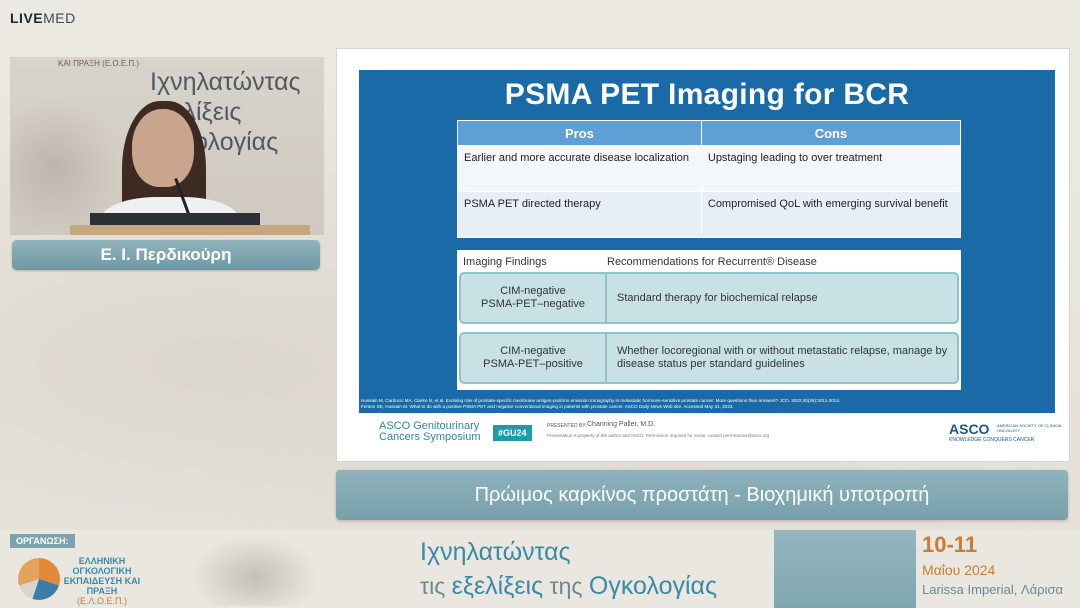 Image resolution: width=1080 pixels, height=608 pixels. Describe the element at coordinates (717, 297) in the screenshot. I see `recommendation-text: Standard therapy for biochemical relapse` at that location.